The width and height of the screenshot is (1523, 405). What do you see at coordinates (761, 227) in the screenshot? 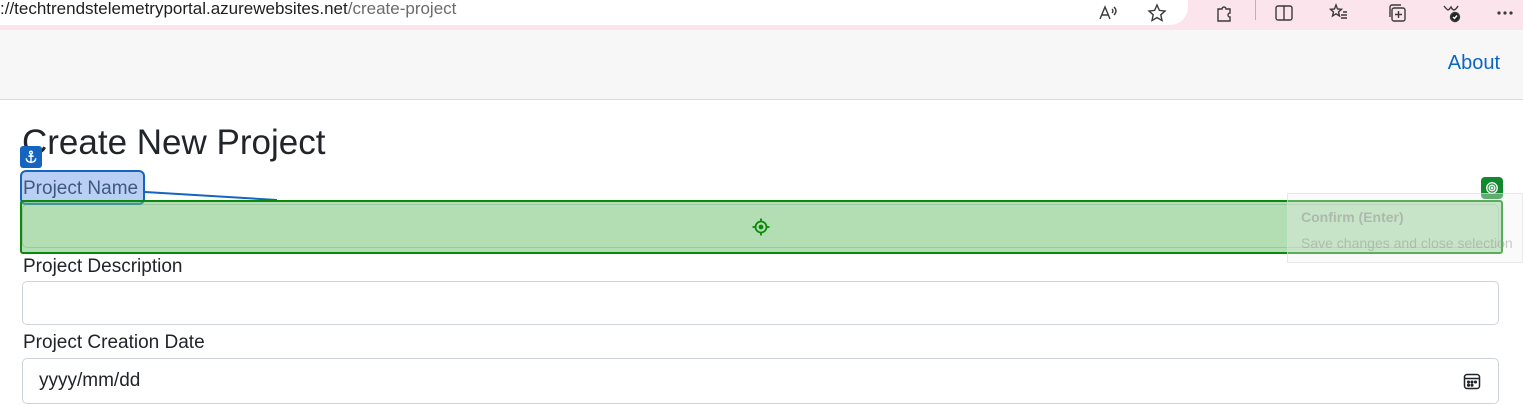
I see `crosshair-icon` at bounding box center [761, 227].